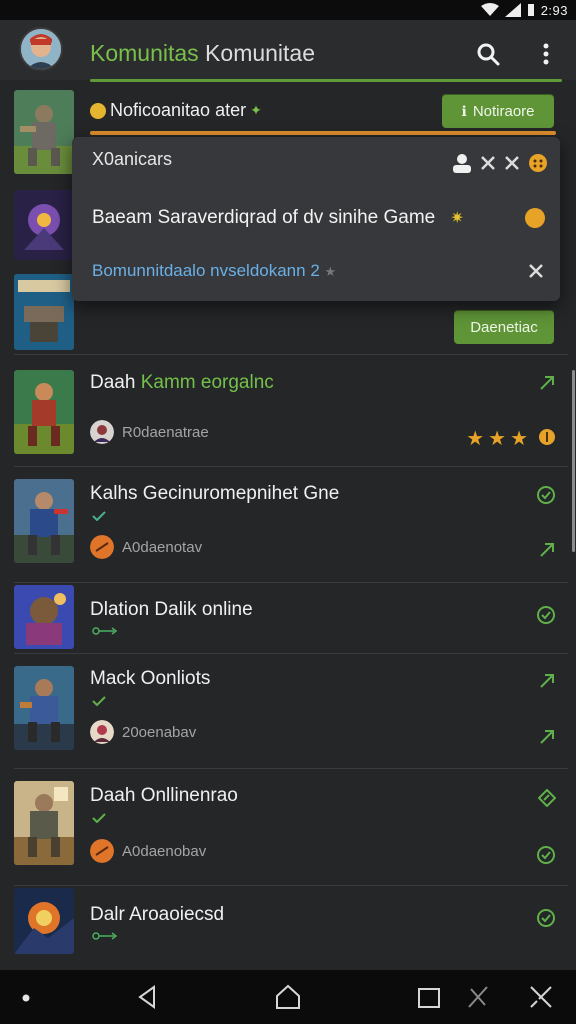 The height and width of the screenshot is (1024, 576). I want to click on popup-header: X0anicars, so click(132, 159).